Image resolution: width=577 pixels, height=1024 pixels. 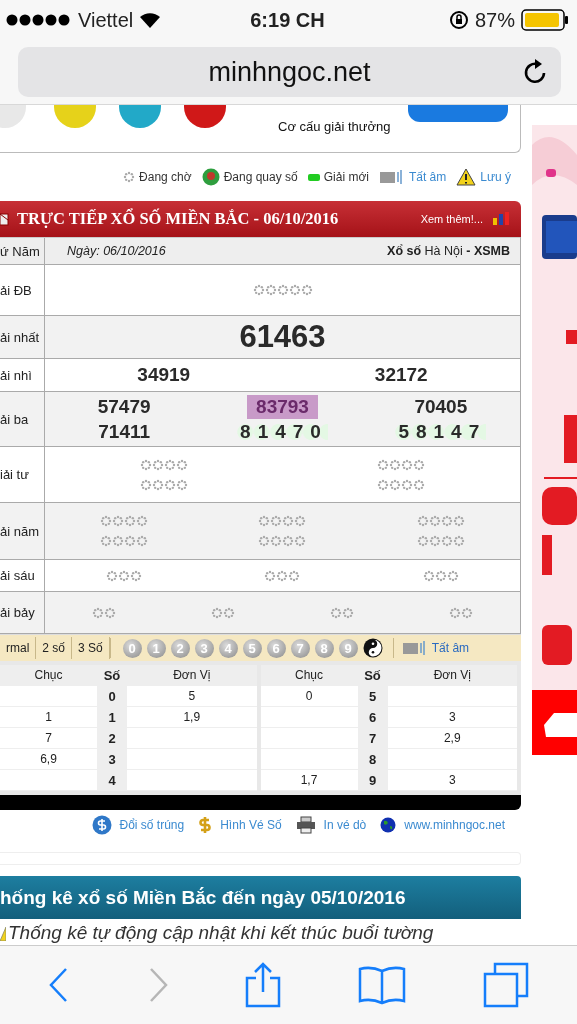 What do you see at coordinates (282, 407) in the screenshot?
I see `new-number: 83793` at bounding box center [282, 407].